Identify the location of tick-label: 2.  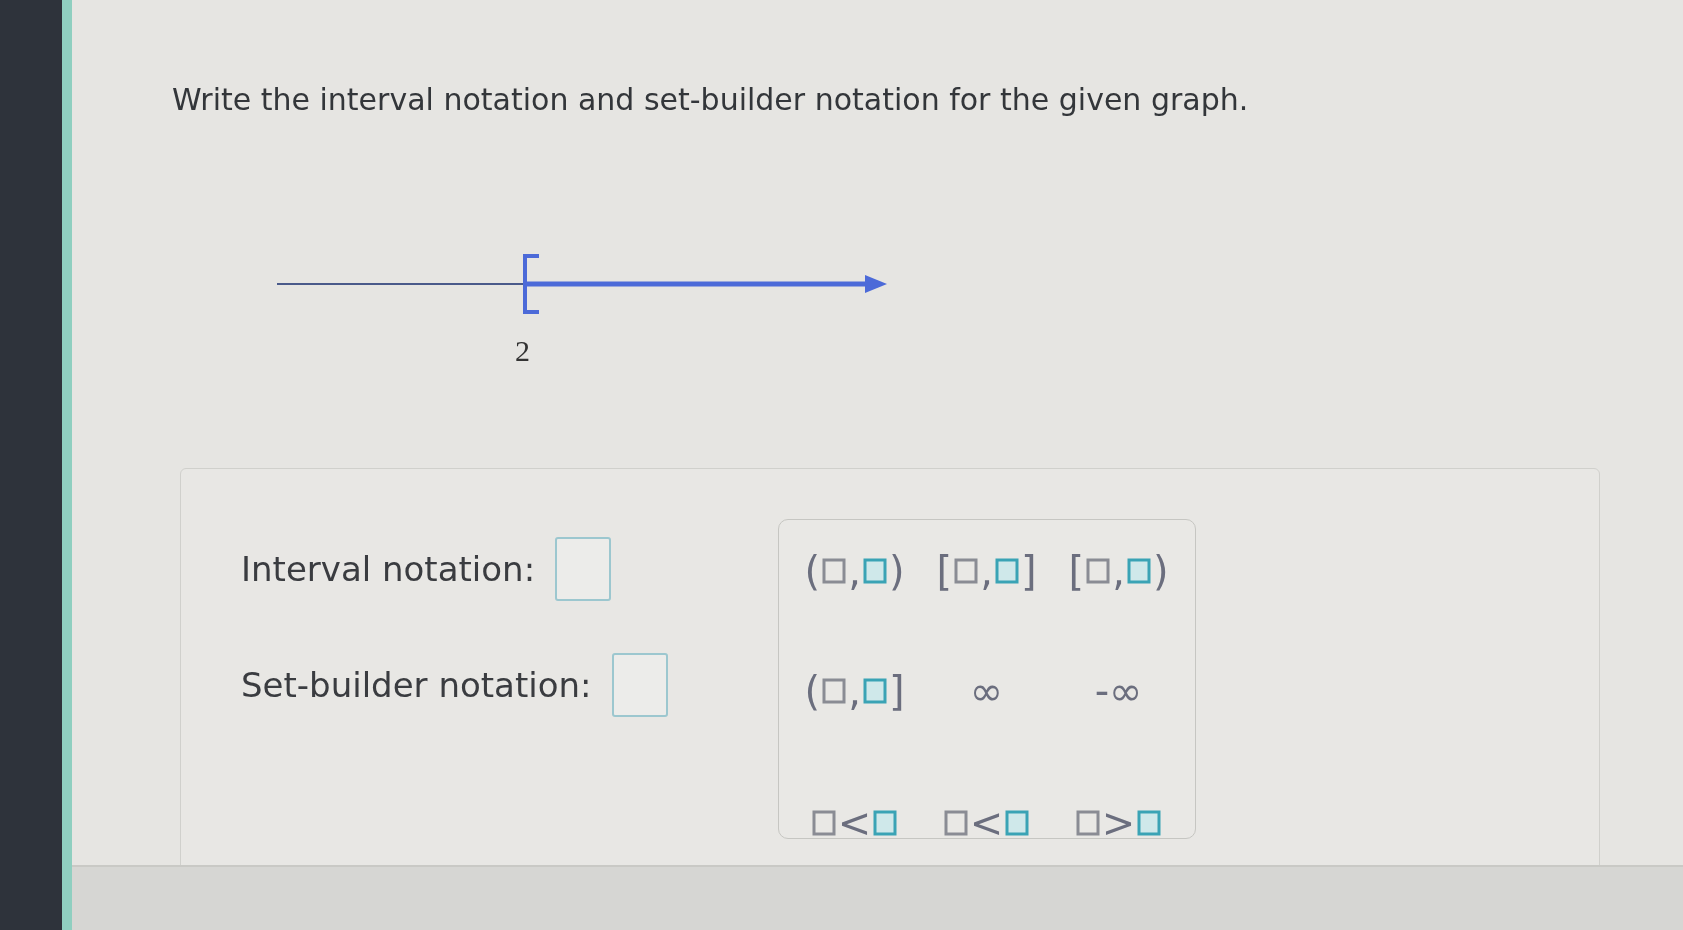
(523, 351).